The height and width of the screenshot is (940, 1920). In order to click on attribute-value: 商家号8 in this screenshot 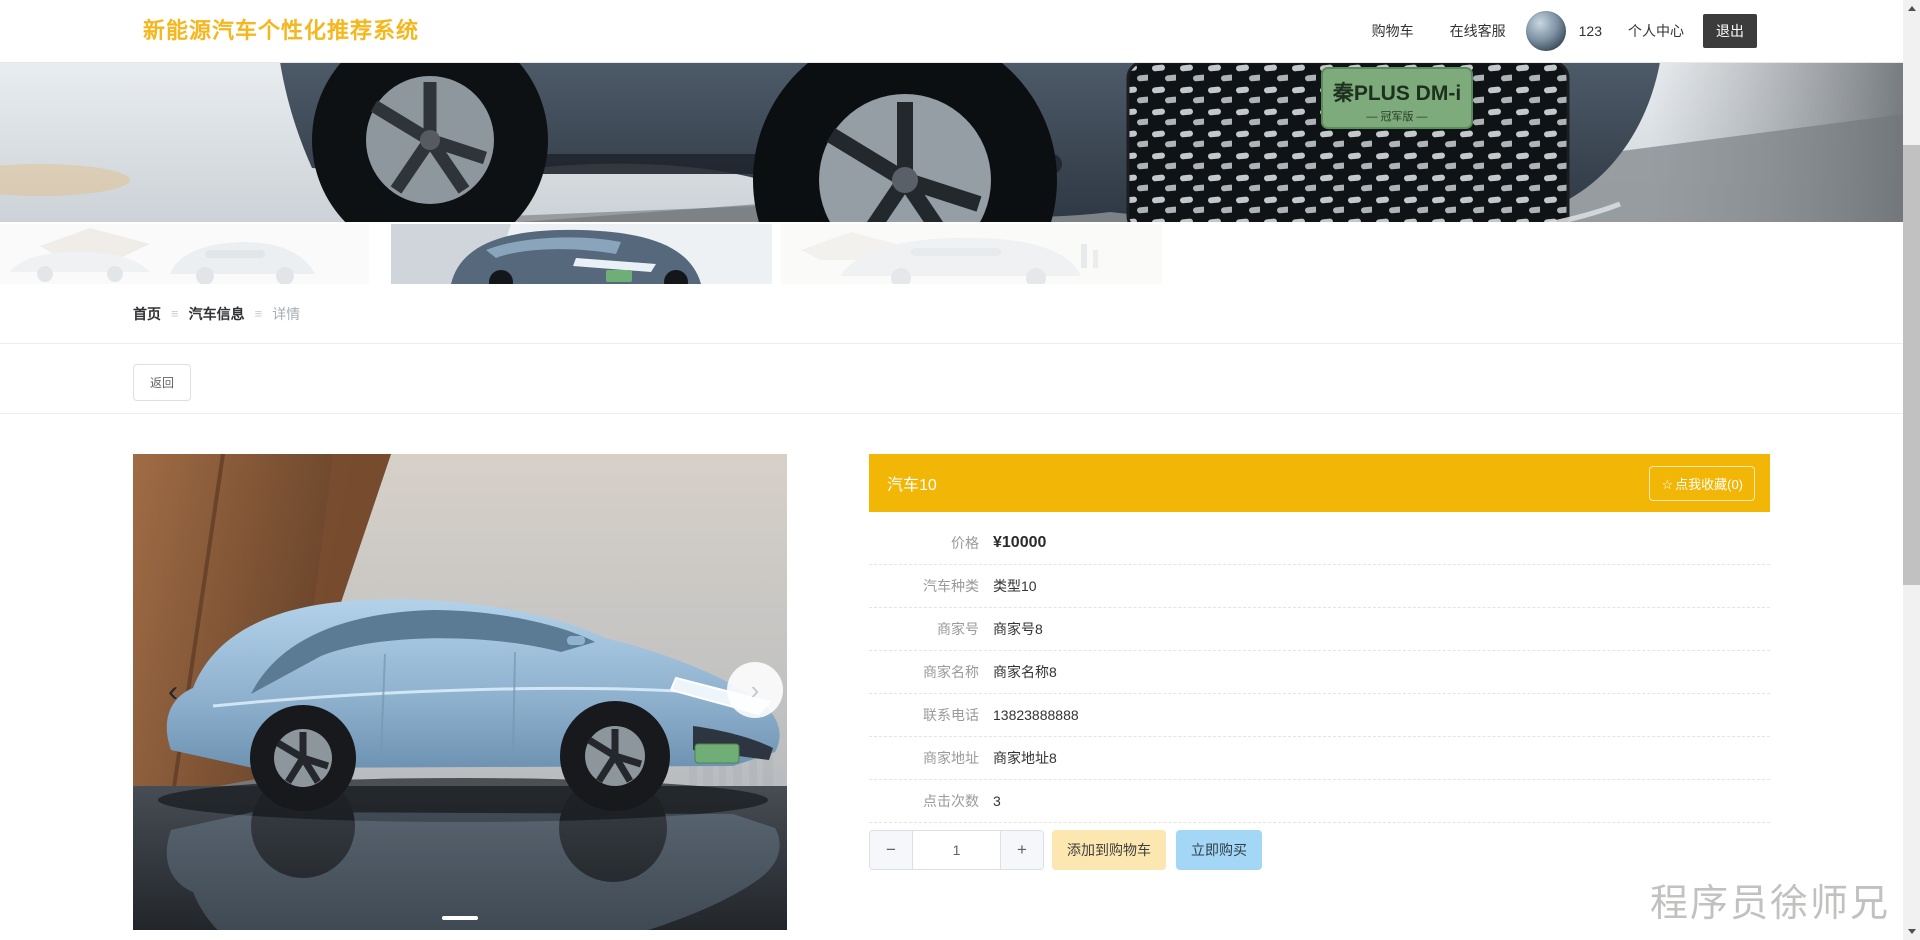, I will do `click(1018, 629)`.